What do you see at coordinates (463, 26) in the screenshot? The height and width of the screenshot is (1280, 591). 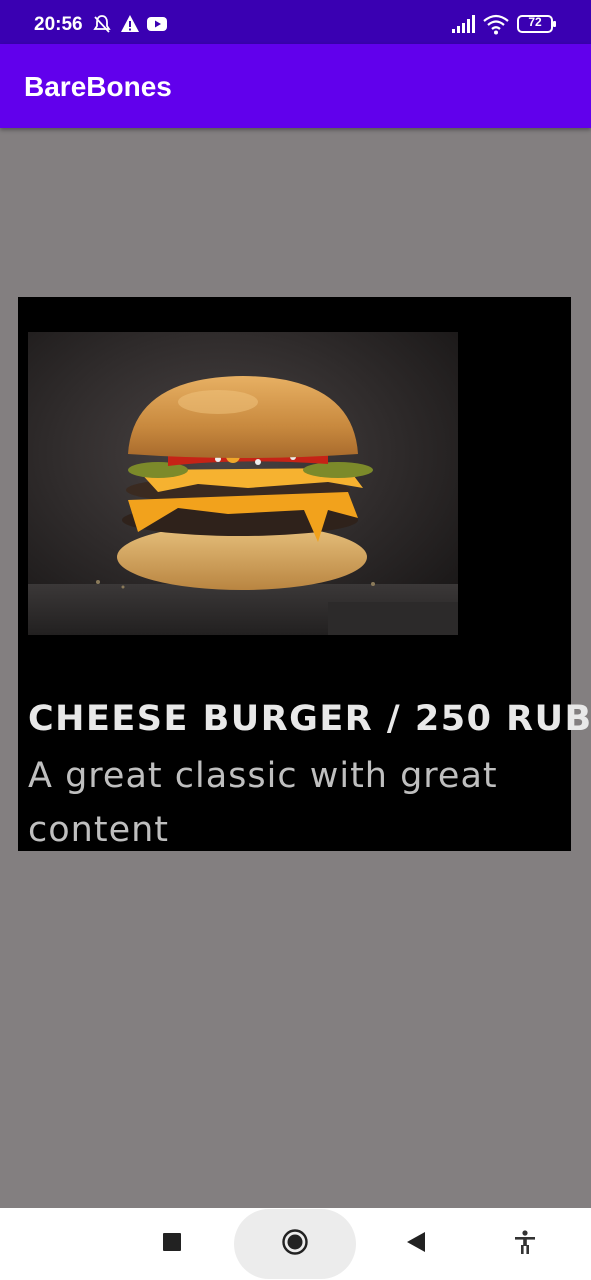 I see `signal-icon` at bounding box center [463, 26].